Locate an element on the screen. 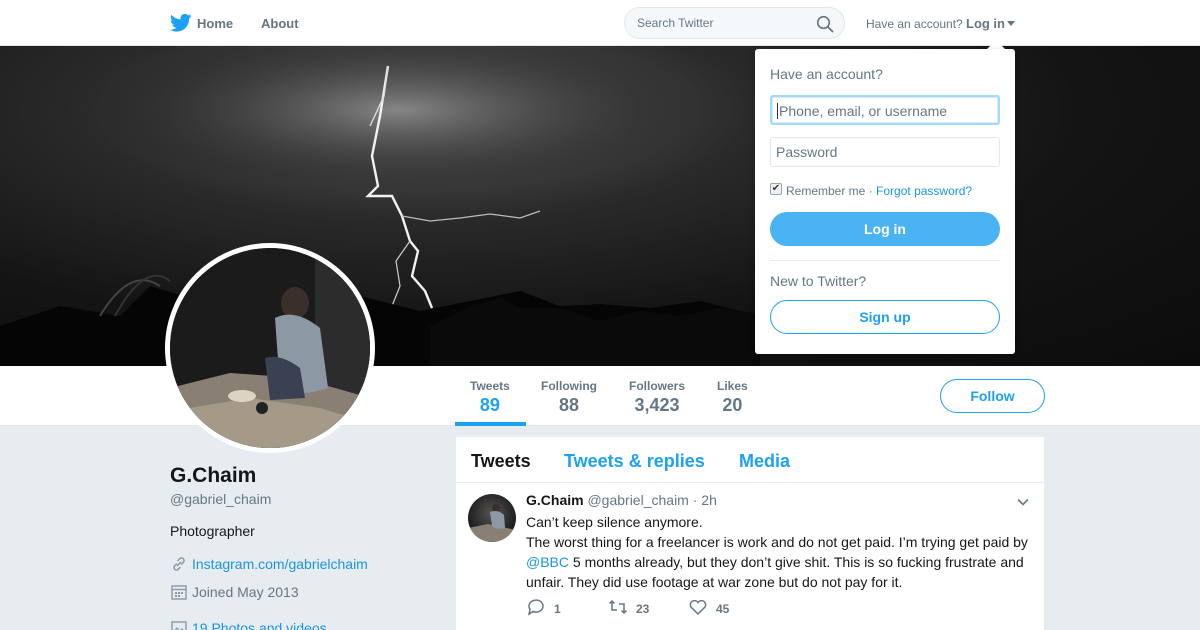 Image resolution: width=1200 pixels, height=630 pixels. tweet-avatar is located at coordinates (492, 518).